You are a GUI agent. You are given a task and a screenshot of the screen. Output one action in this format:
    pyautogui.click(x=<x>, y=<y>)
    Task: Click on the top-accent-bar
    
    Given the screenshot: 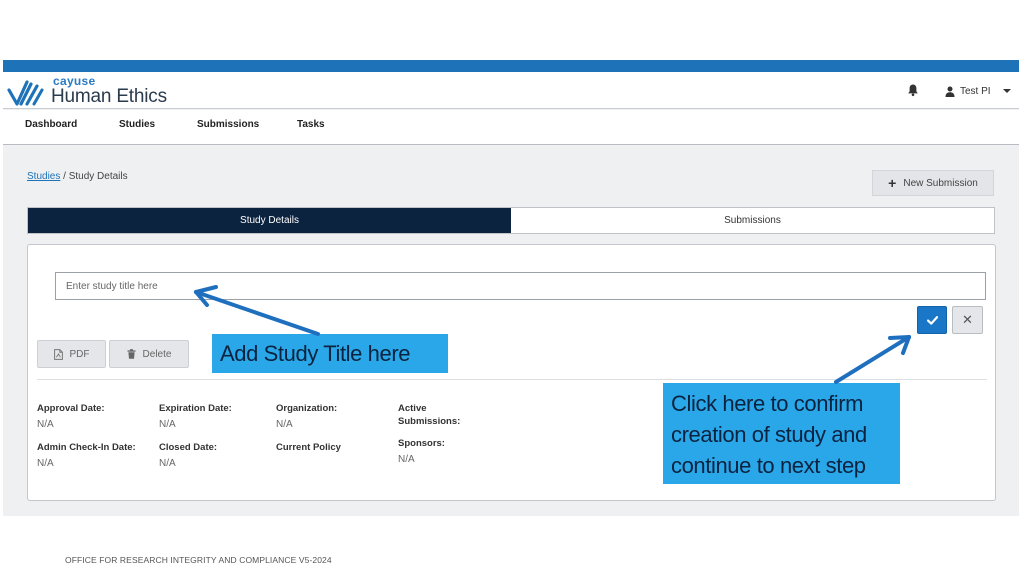 What is the action you would take?
    pyautogui.click(x=511, y=66)
    